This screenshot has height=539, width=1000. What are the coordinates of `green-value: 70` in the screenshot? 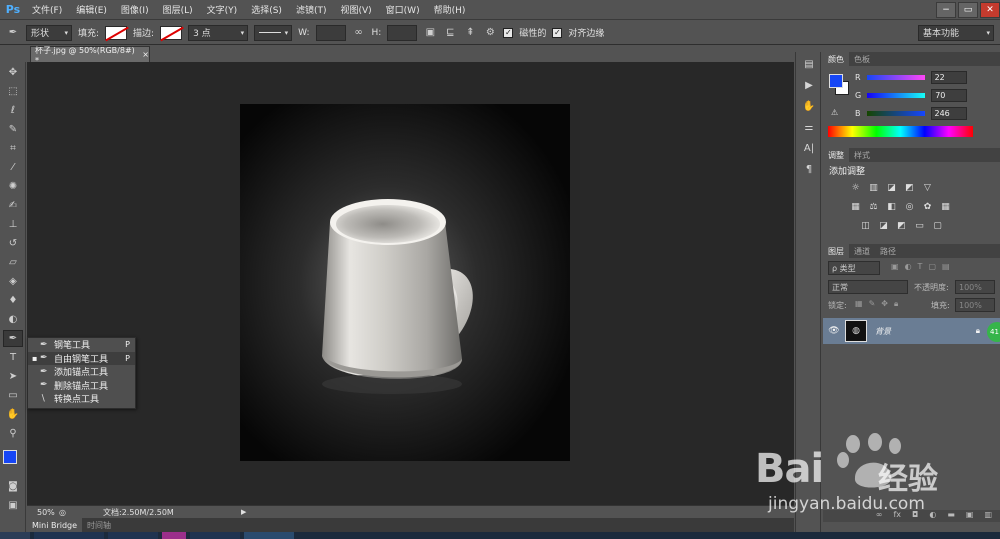 It's located at (949, 95).